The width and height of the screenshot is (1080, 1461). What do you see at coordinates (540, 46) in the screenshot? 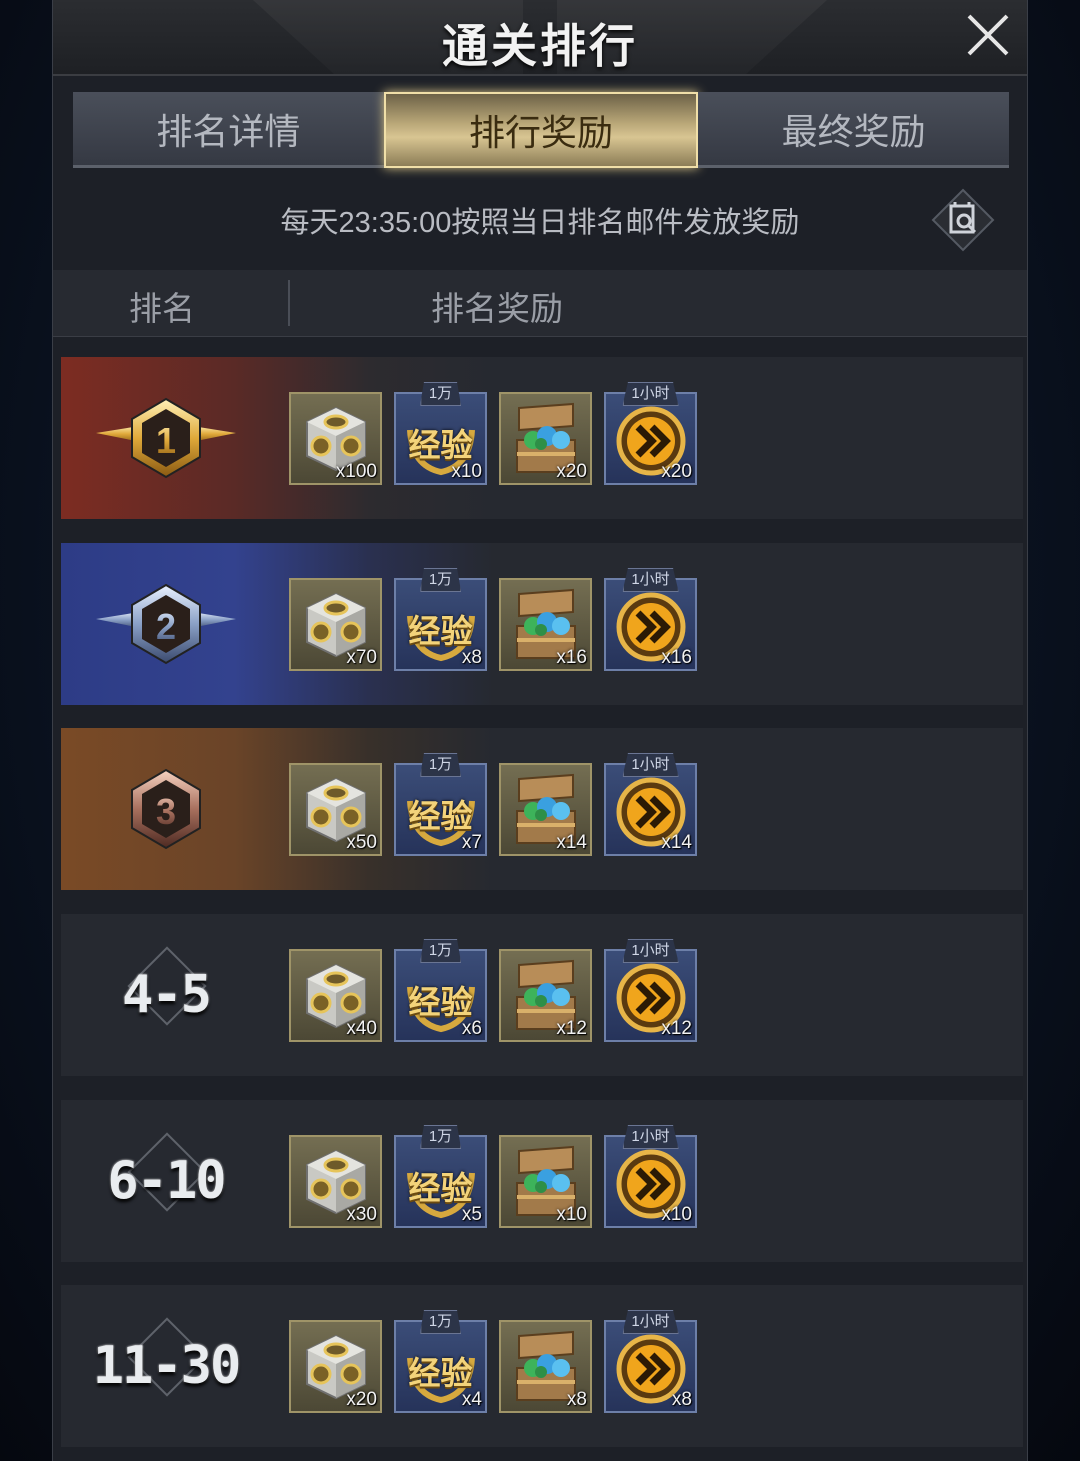
I see `page-title: 通关排行` at bounding box center [540, 46].